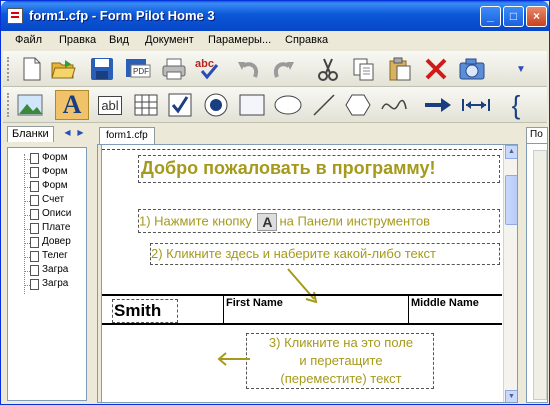 This screenshot has height=405, width=550. What do you see at coordinates (472, 69) in the screenshot?
I see `camera-icon` at bounding box center [472, 69].